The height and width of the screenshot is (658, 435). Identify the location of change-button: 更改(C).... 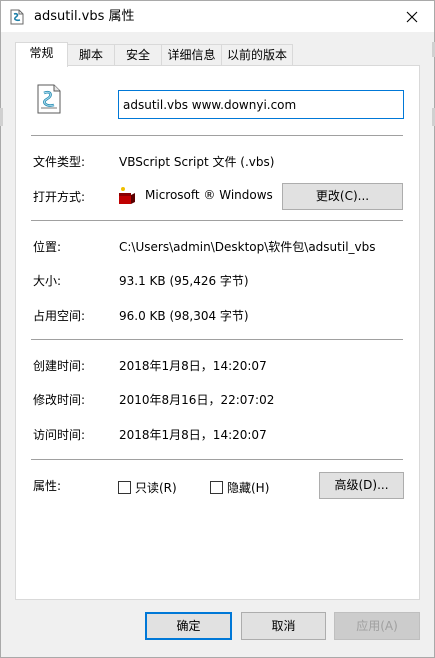
(342, 196).